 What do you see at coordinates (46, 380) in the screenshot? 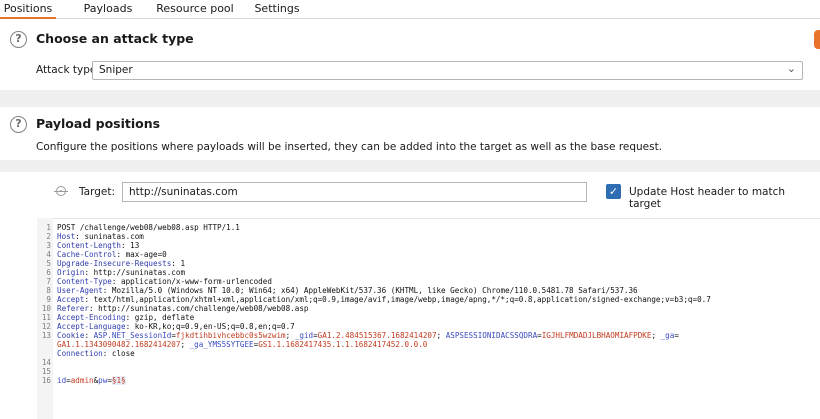
I see `line-number: 16` at bounding box center [46, 380].